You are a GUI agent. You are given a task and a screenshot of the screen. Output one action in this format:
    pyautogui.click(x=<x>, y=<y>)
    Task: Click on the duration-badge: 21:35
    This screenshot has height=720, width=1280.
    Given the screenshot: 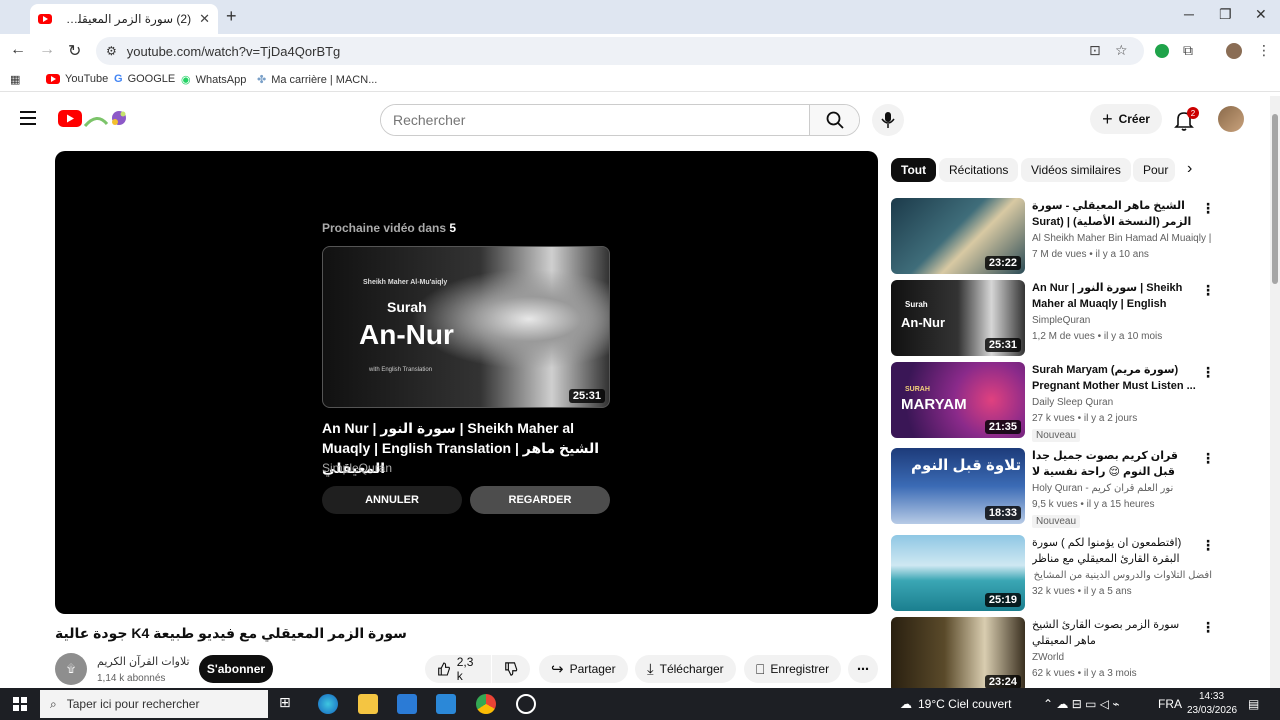 What is the action you would take?
    pyautogui.click(x=1002, y=427)
    